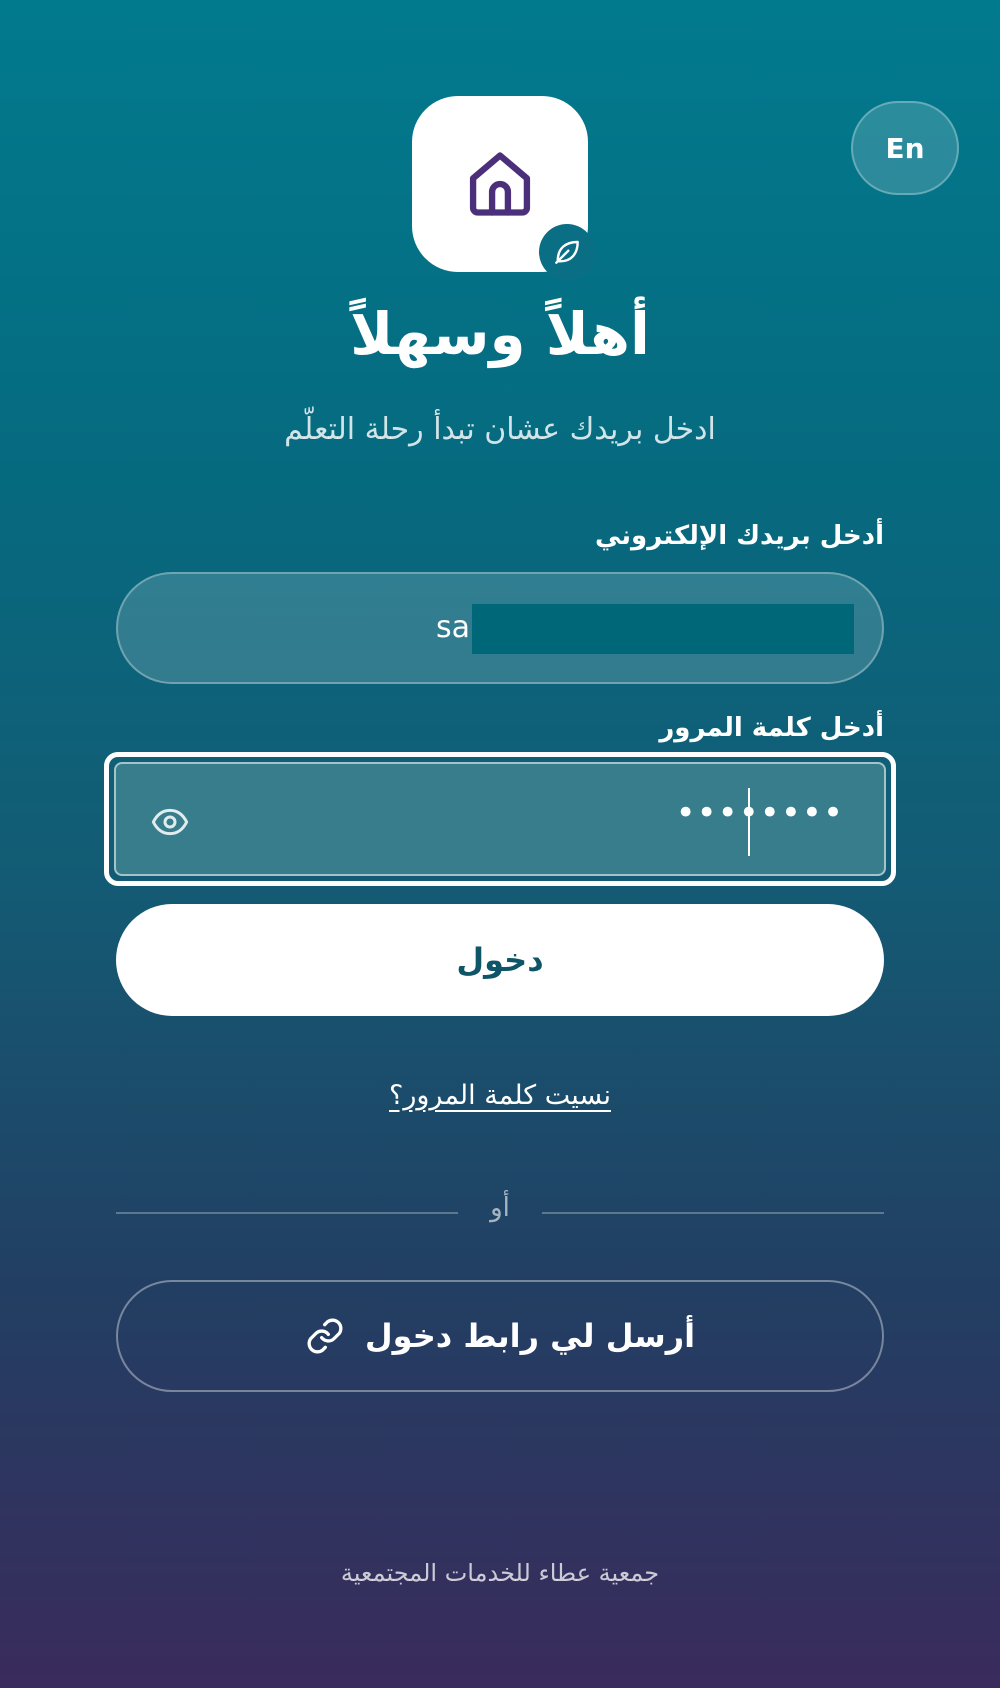 The image size is (1000, 1688). What do you see at coordinates (739, 536) in the screenshot?
I see `email-label: أدخل بريدك الإلكتروني` at bounding box center [739, 536].